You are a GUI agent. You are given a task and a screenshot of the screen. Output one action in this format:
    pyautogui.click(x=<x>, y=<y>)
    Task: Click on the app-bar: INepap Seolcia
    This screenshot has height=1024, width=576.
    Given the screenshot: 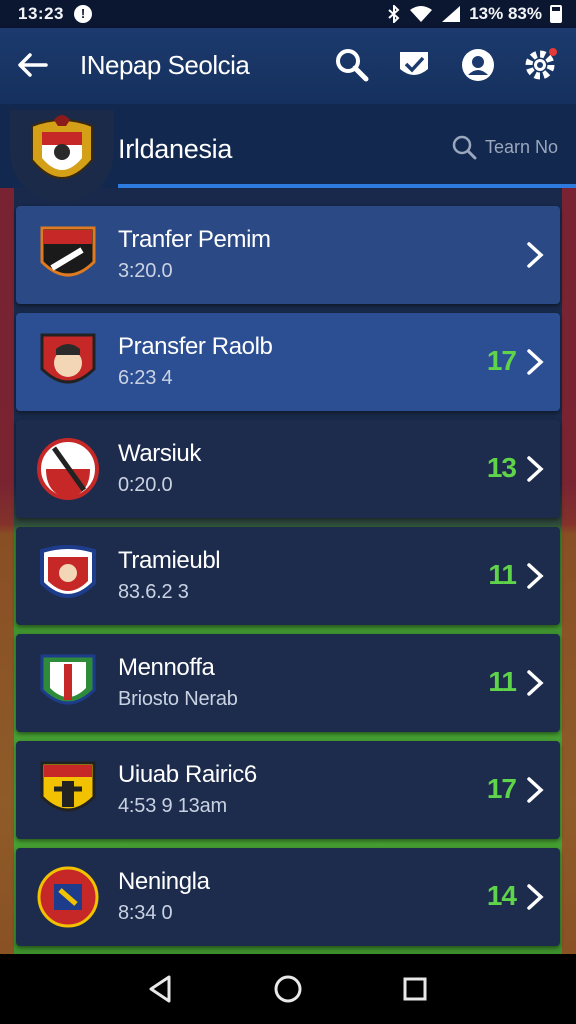 What is the action you would take?
    pyautogui.click(x=288, y=66)
    